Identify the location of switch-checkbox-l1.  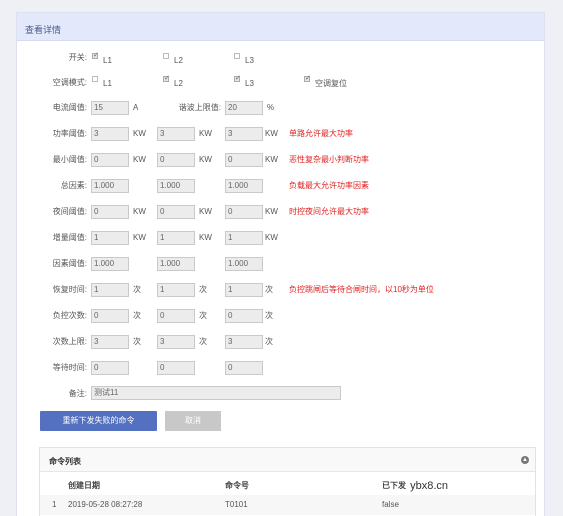
(95, 55).